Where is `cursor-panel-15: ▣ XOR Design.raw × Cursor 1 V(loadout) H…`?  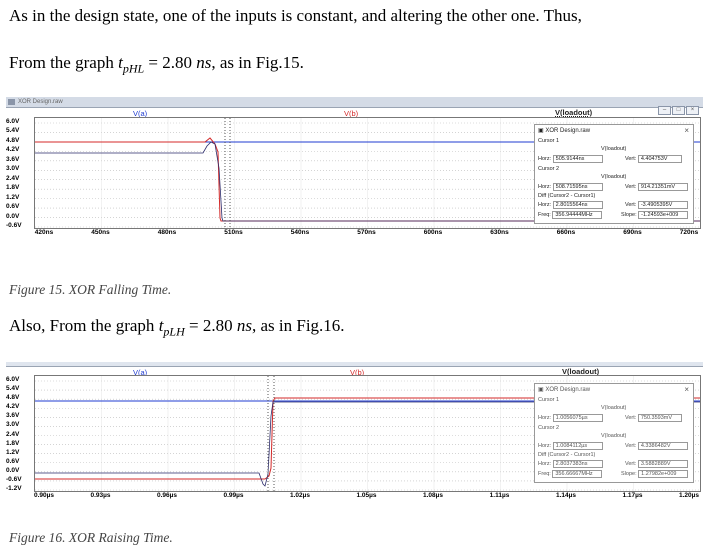 cursor-panel-15: ▣ XOR Design.raw × Cursor 1 V(loadout) H… is located at coordinates (614, 174).